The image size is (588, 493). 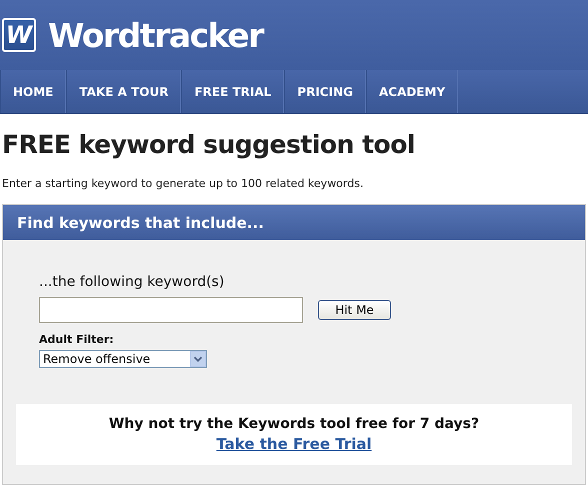 What do you see at coordinates (124, 91) in the screenshot?
I see `nav-link: TAKE A TOUR` at bounding box center [124, 91].